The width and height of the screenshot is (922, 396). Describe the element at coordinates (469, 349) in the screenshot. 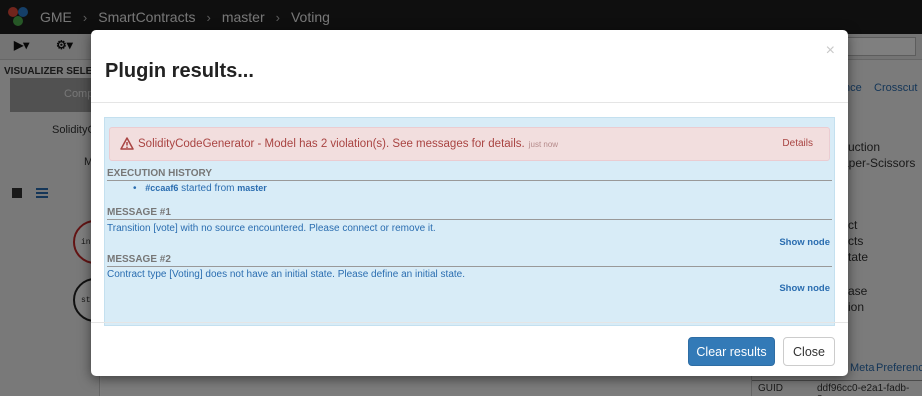

I see `dialog-footer: Clear results Close` at that location.